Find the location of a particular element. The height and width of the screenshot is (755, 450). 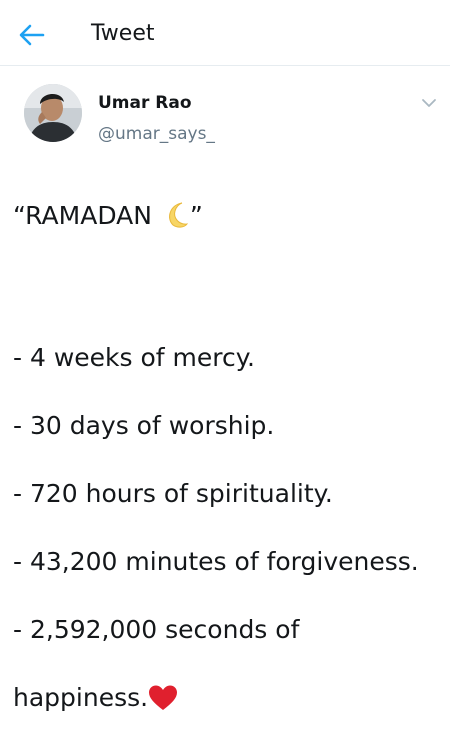

author-handle: @umar_says_ is located at coordinates (156, 134).